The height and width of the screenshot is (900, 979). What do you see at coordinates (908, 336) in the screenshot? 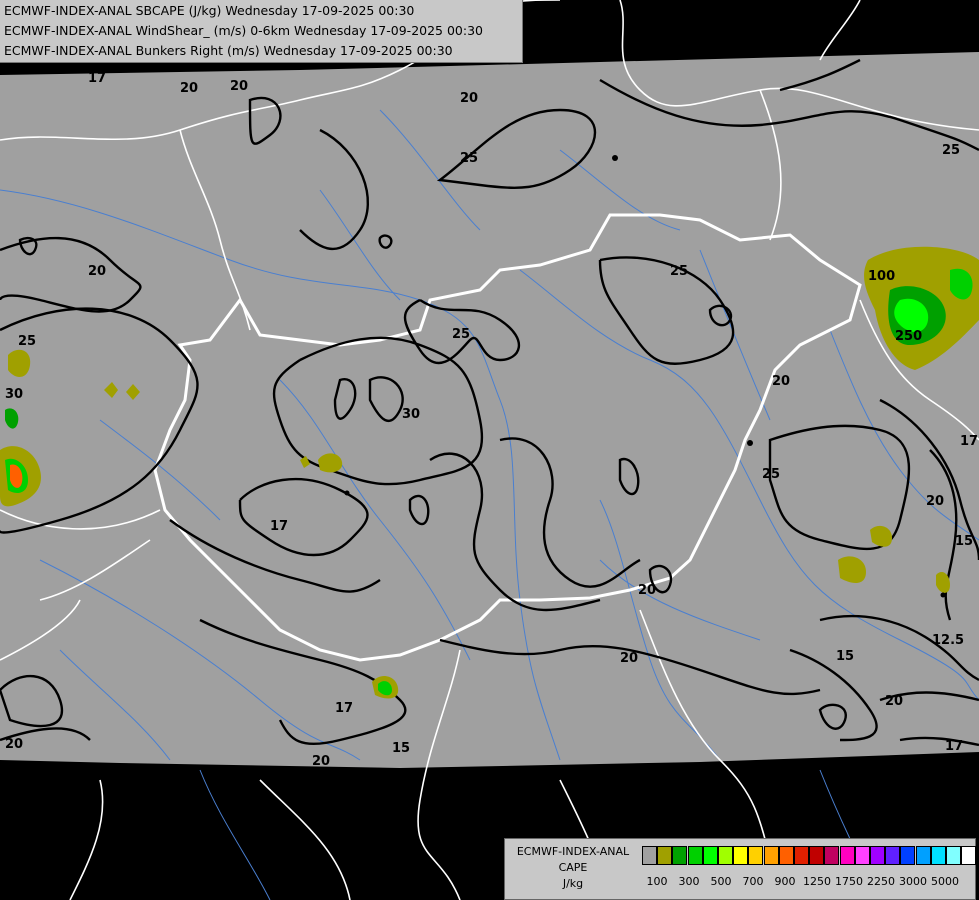
I see `contour-label: 250` at bounding box center [908, 336].